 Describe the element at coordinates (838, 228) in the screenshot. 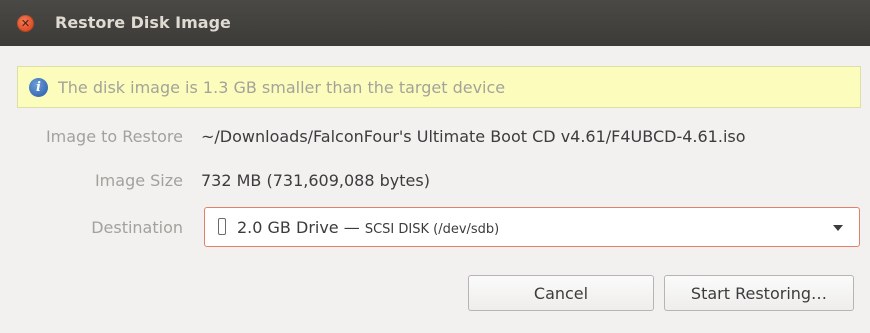

I see `chevron-down-icon` at that location.